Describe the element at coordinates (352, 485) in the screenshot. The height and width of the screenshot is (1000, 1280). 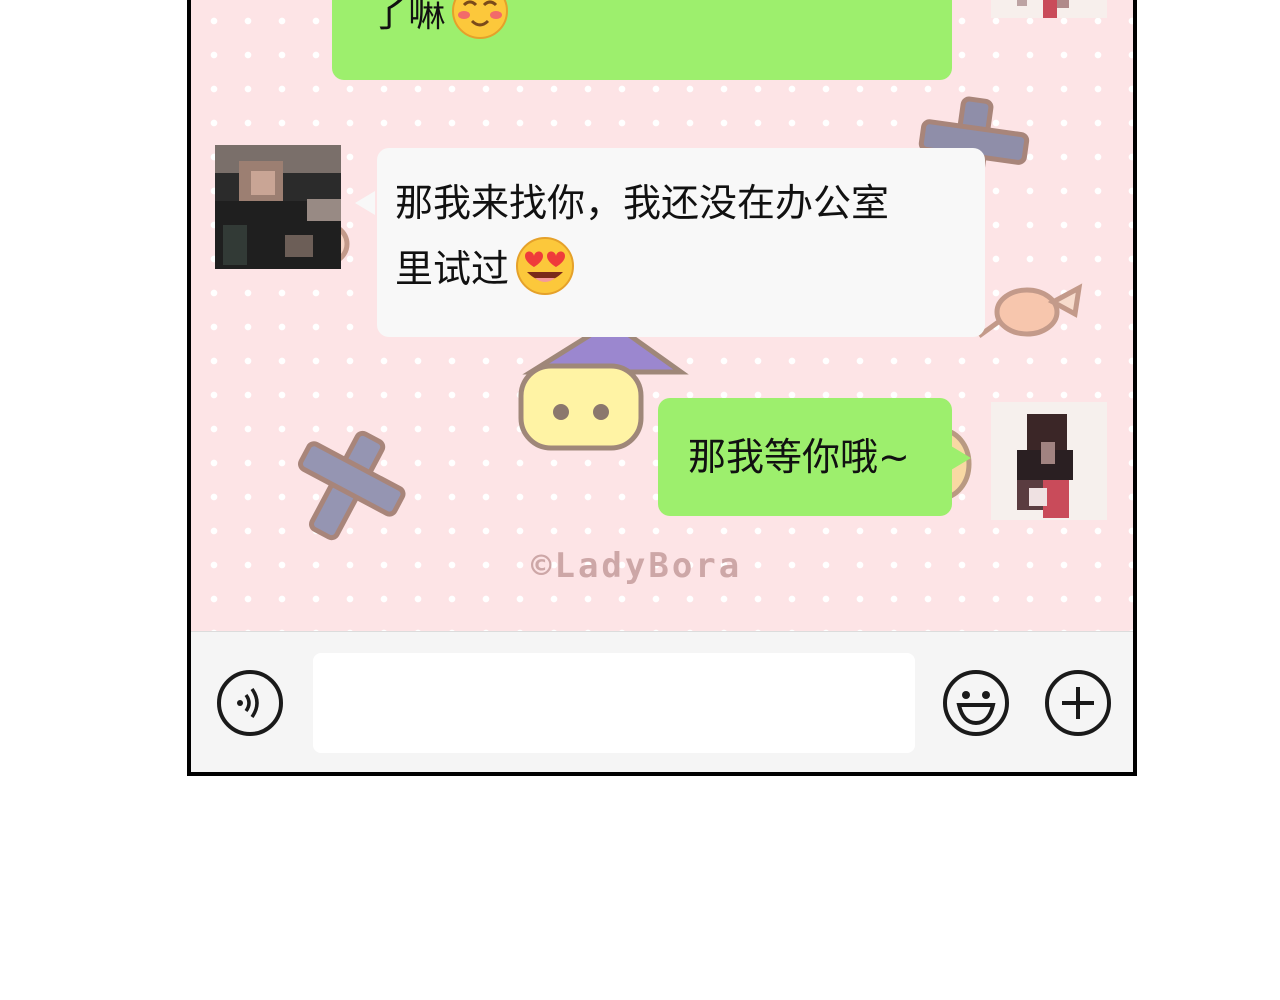
I see `cross-decoration-icon` at that location.